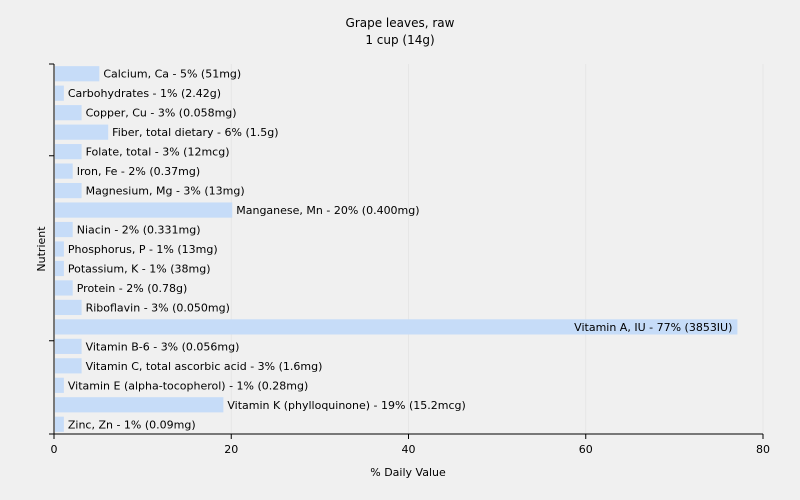 The height and width of the screenshot is (500, 800). Describe the element at coordinates (172, 74) in the screenshot. I see `bar-label: Calcium, Ca - 5% (51mg)` at that location.